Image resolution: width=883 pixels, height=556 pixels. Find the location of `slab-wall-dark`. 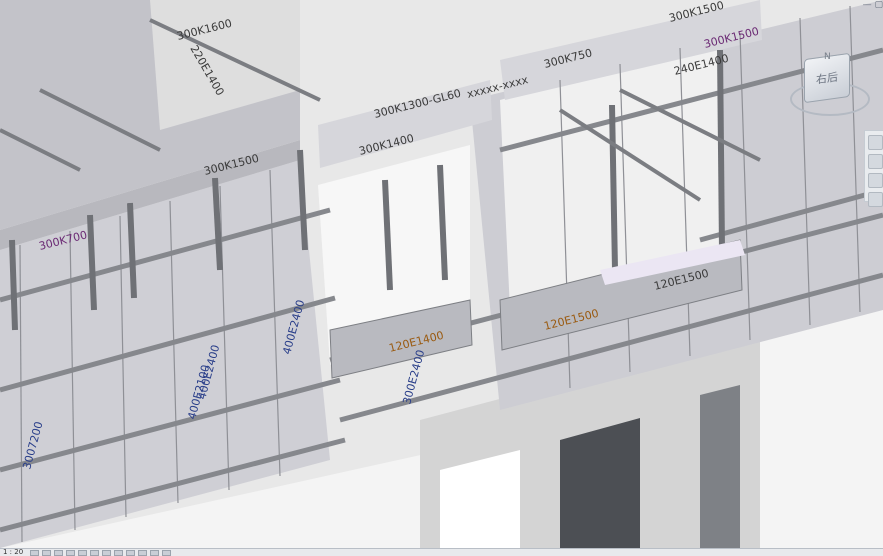

slab-wall-dark is located at coordinates (720, 466).